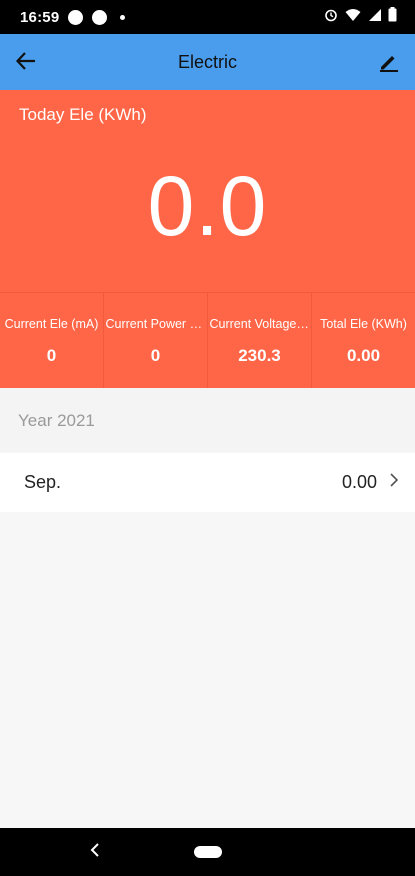  Describe the element at coordinates (359, 482) in the screenshot. I see `month-value: 0.00` at that location.